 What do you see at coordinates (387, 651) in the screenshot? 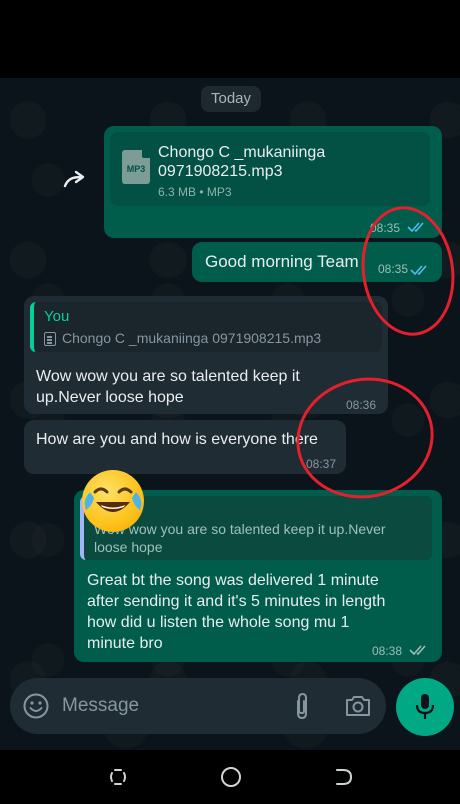
I see `message-time: 08:38` at bounding box center [387, 651].